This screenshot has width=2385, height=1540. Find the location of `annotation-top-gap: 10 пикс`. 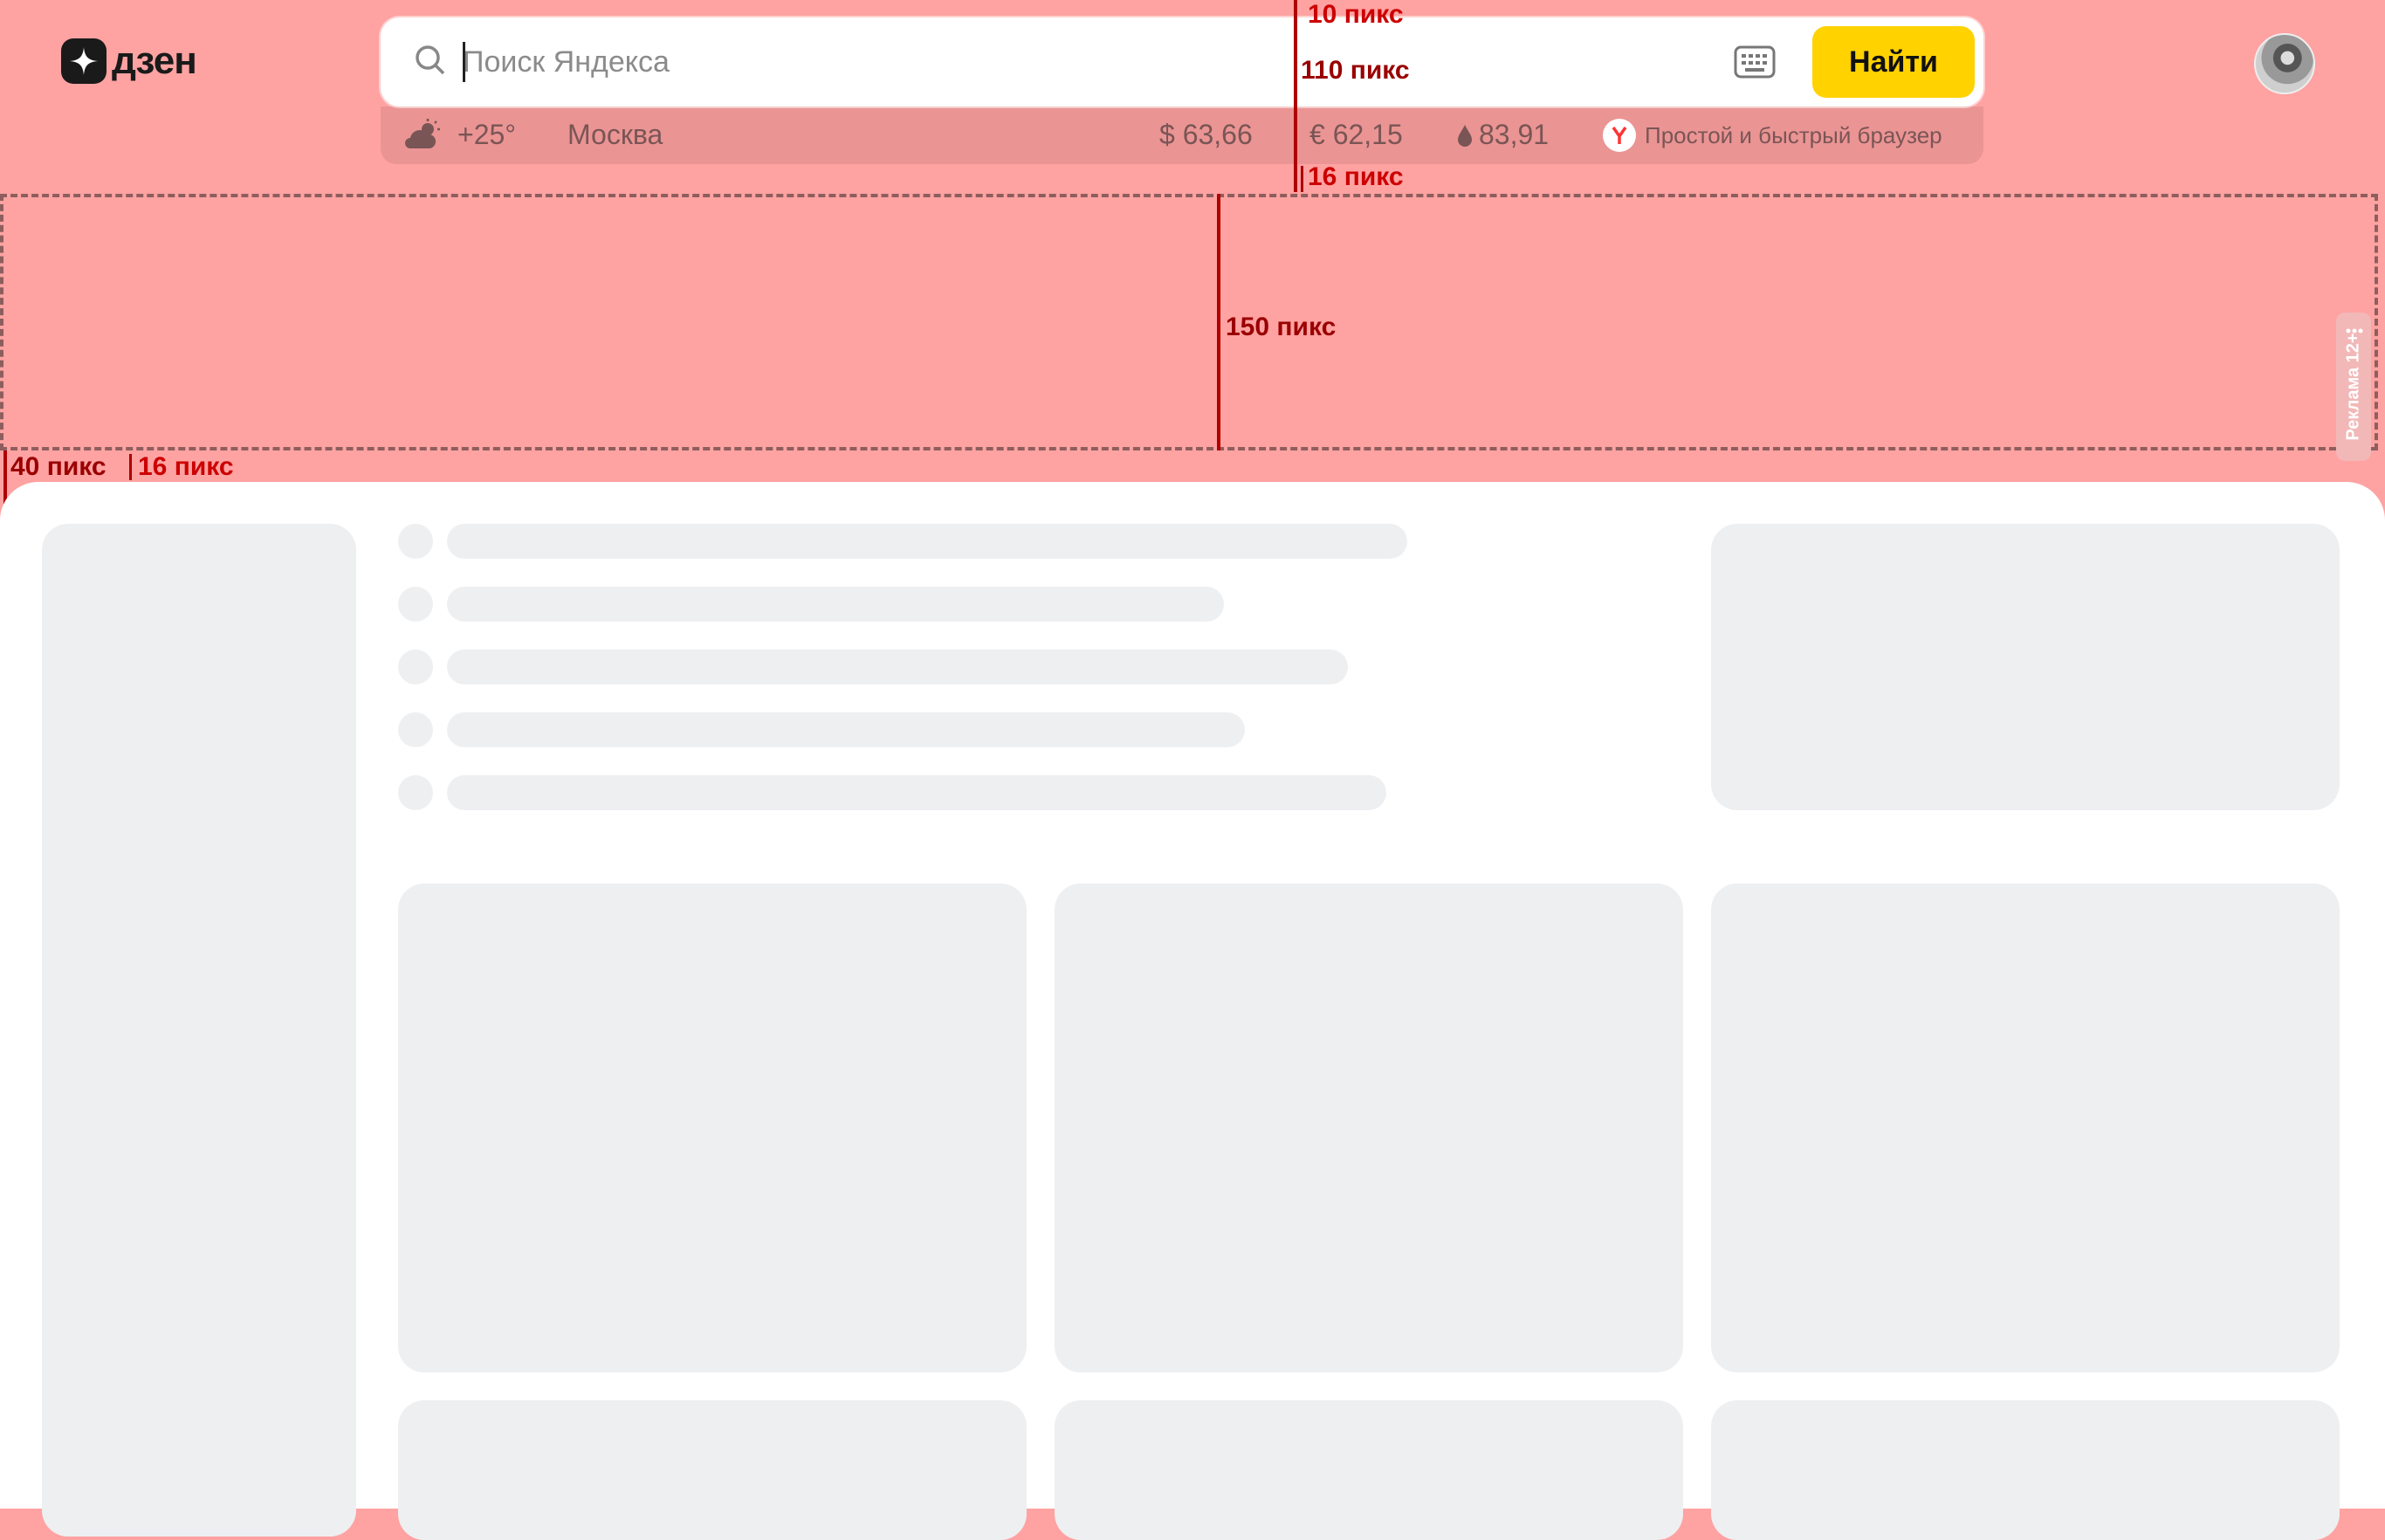

annotation-top-gap: 10 пикс is located at coordinates (1356, 14).